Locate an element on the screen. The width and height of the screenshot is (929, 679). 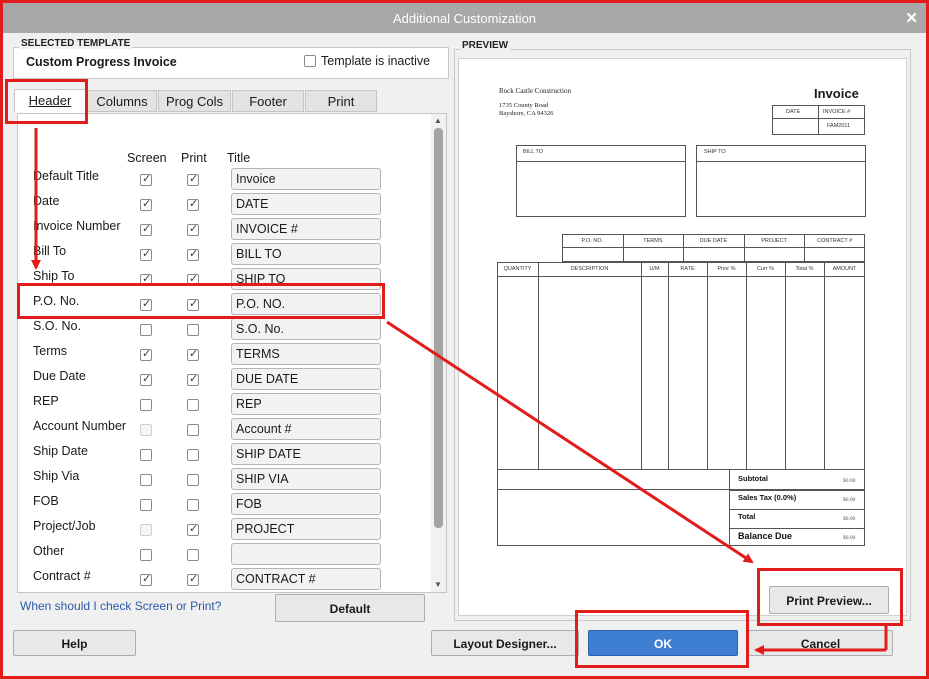
arrow-po-to-print-preview is located at coordinates (570, 442).